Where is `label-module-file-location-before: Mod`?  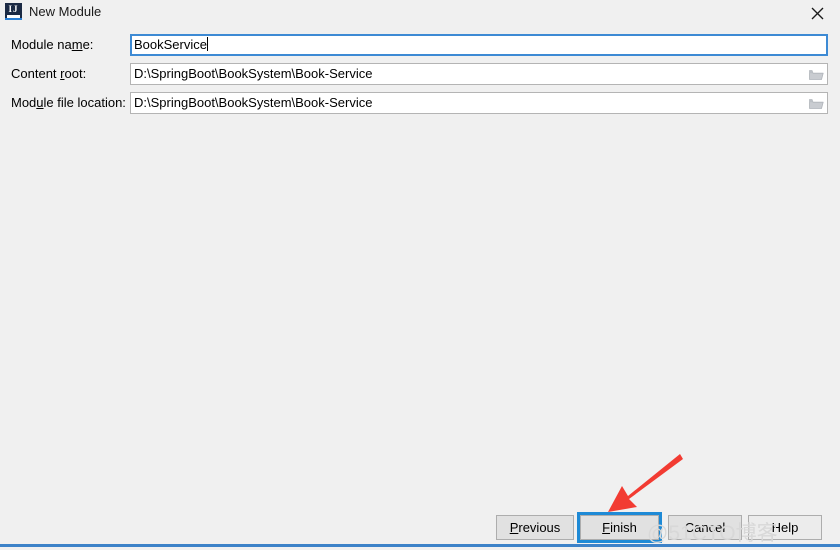
label-module-file-location-before: Mod is located at coordinates (24, 102).